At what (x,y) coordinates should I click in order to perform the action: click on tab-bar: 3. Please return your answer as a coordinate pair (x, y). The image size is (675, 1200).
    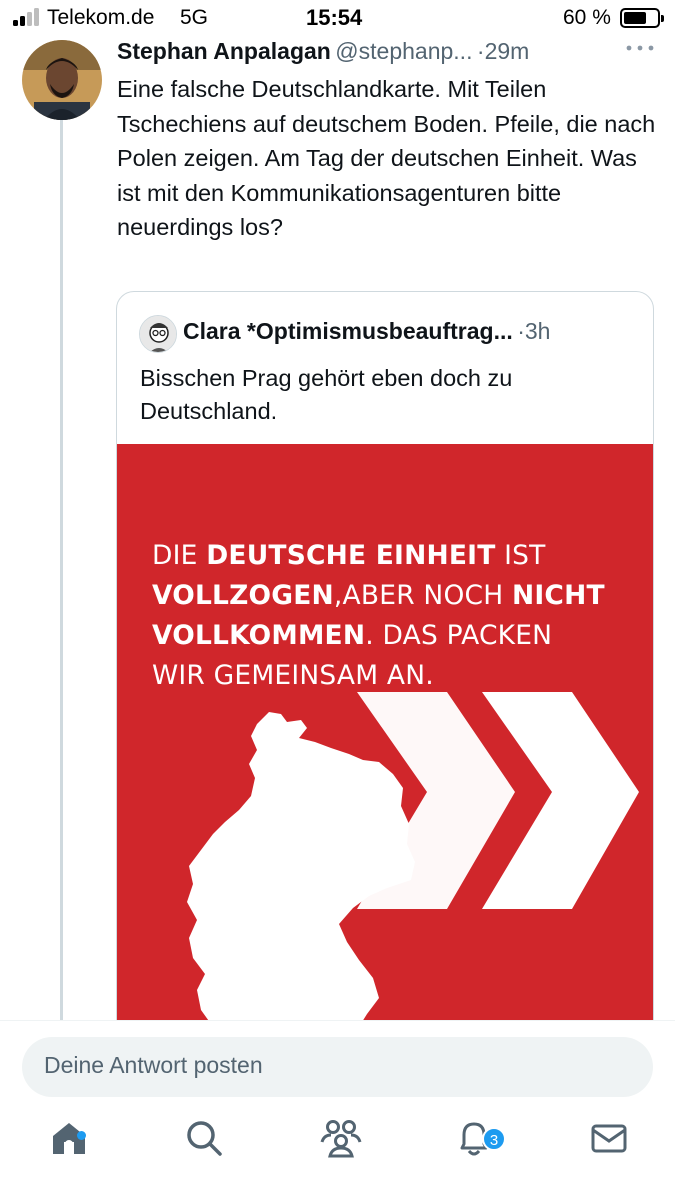
    Looking at the image, I should click on (337, 1153).